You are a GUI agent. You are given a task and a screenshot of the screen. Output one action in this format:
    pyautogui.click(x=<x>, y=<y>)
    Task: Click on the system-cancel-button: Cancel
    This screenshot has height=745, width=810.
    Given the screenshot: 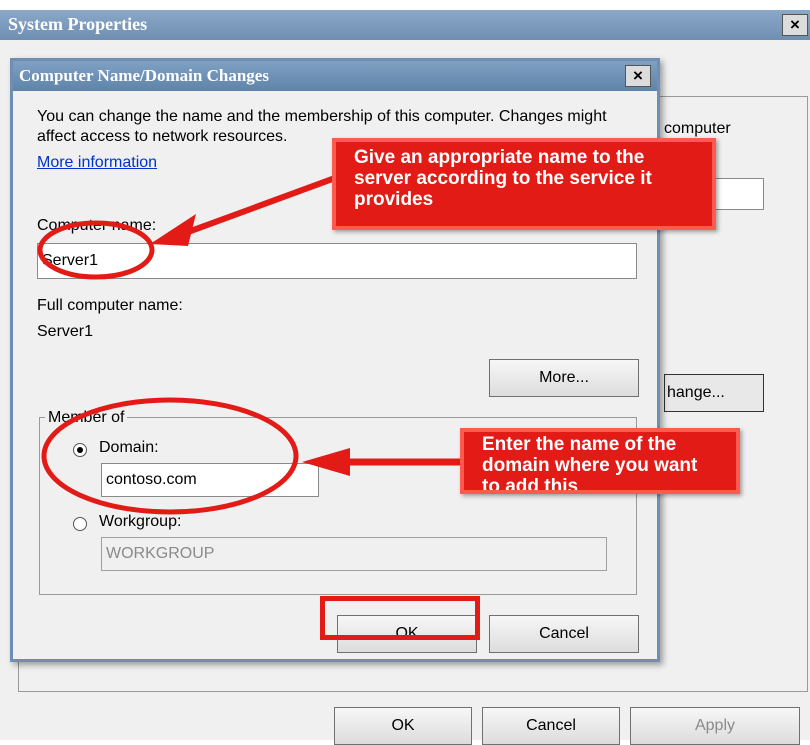 What is the action you would take?
    pyautogui.click(x=551, y=726)
    